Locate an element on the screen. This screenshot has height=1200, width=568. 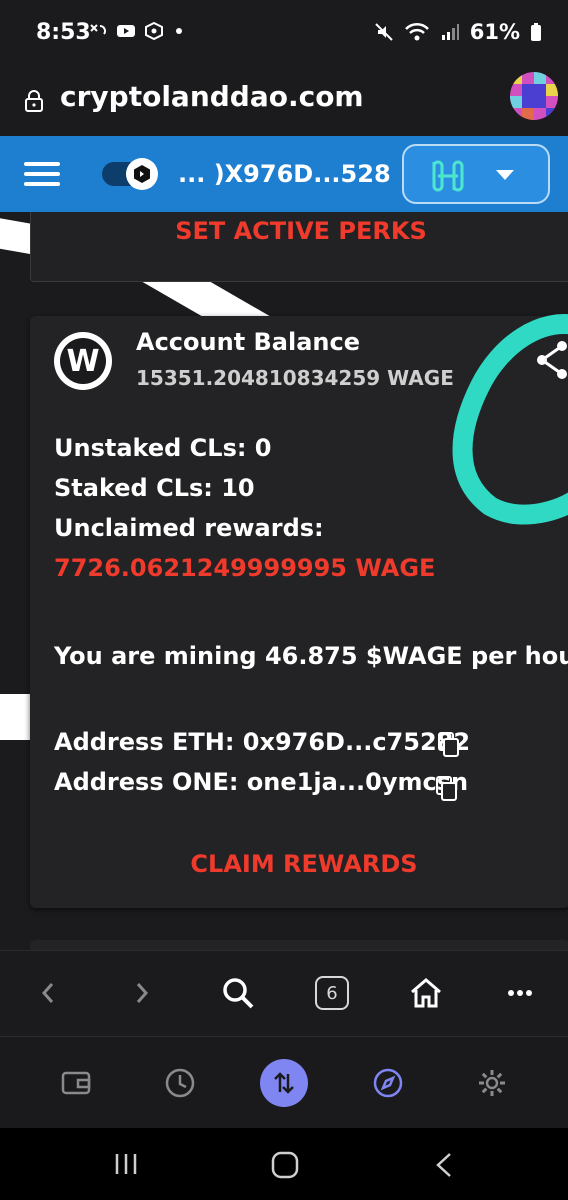
address-one: Address ONE: one1ja...0ymcsn is located at coordinates (261, 782).